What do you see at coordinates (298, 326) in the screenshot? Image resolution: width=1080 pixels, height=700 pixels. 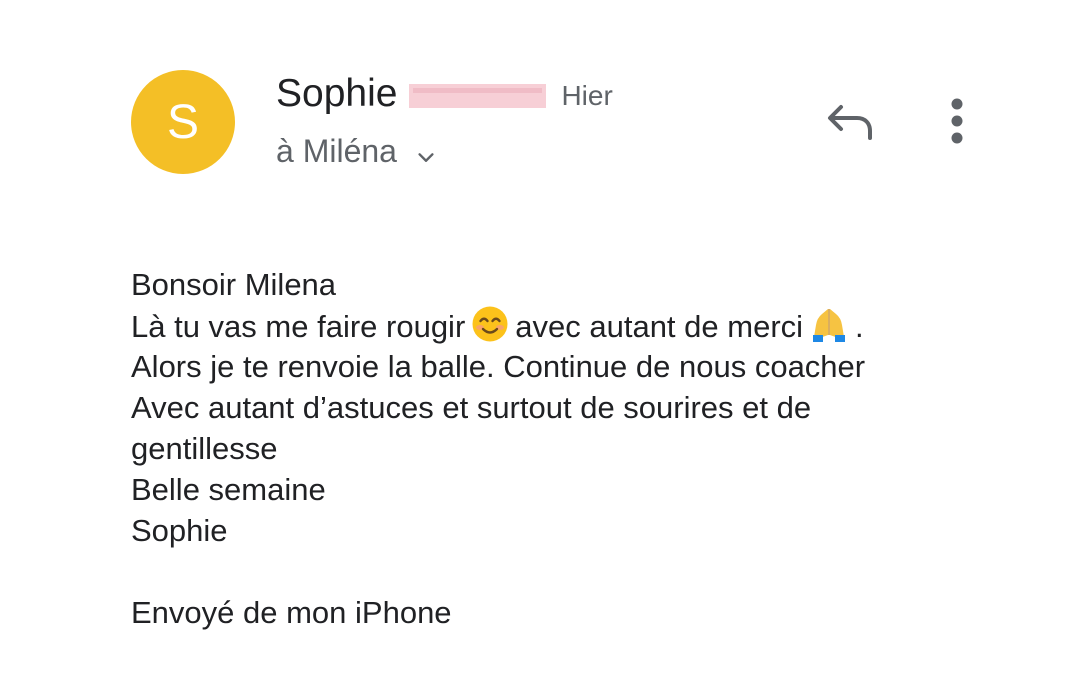 I see `body-line-2-start: Là tu vas me faire rougir` at bounding box center [298, 326].